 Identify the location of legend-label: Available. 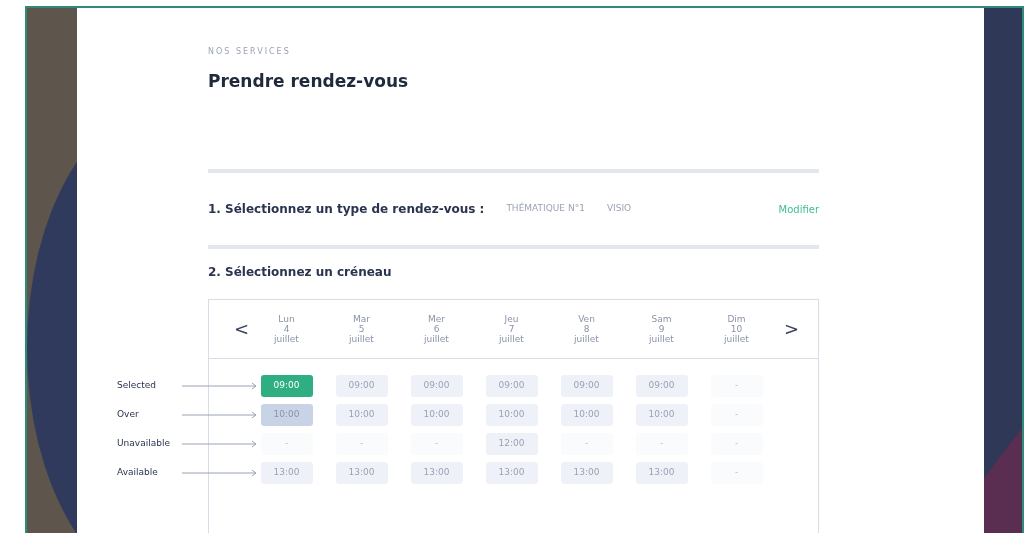
(138, 472).